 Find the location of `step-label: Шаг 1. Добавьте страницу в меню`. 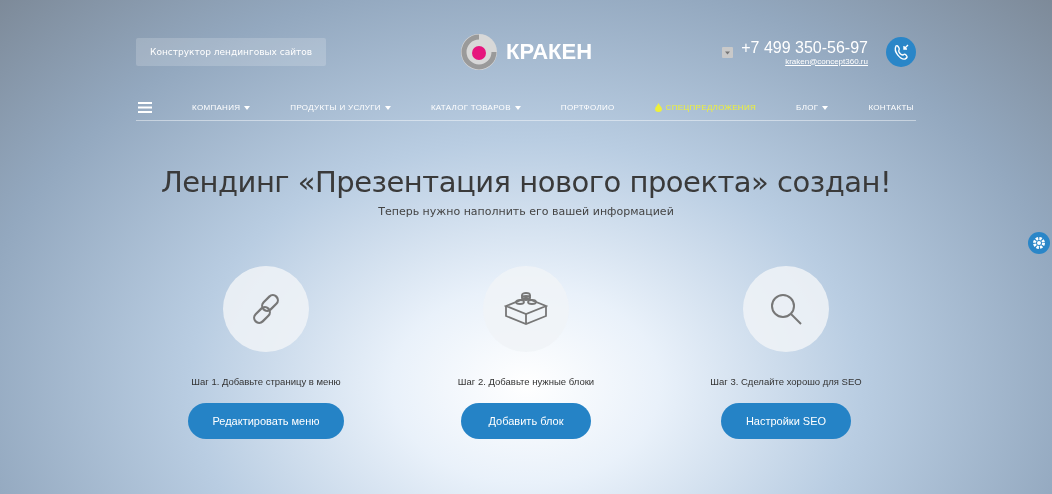

step-label: Шаг 1. Добавьте страницу в меню is located at coordinates (266, 381).